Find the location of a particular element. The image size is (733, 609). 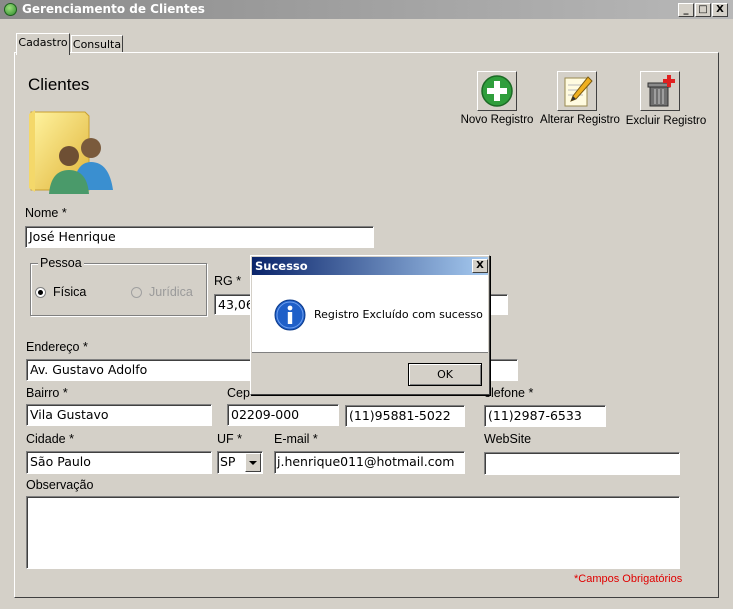

ok-button: OK is located at coordinates (445, 374).